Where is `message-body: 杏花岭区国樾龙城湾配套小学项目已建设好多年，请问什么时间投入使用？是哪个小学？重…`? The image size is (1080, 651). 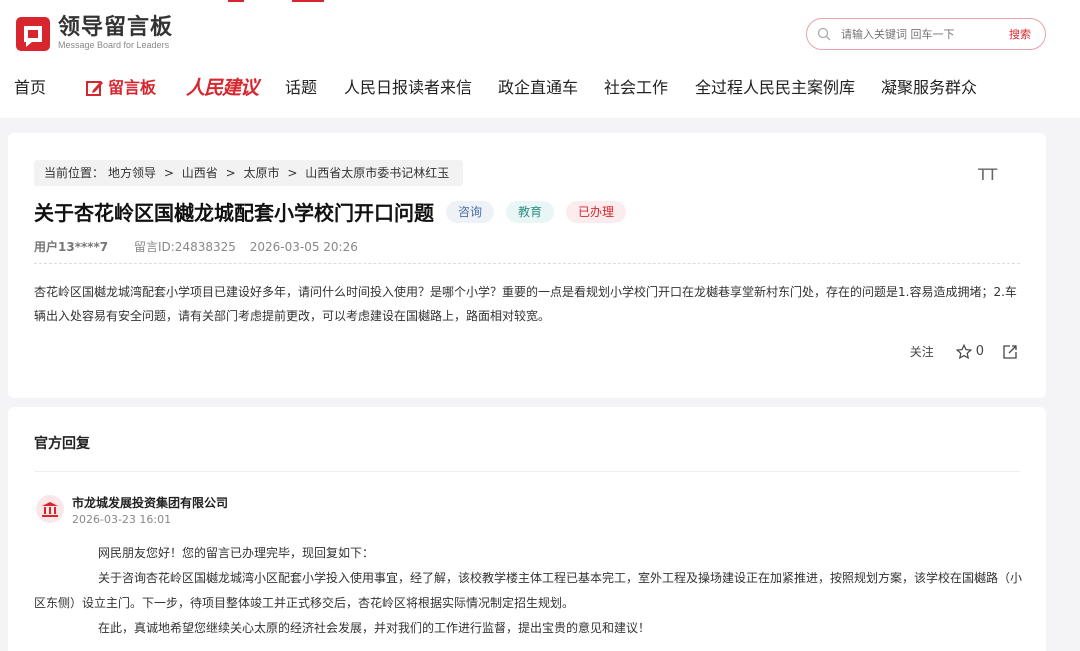 message-body: 杏花岭区国樾龙城湾配套小学项目已建设好多年，请问什么时间投入使用？是哪个小学？重… is located at coordinates (525, 304).